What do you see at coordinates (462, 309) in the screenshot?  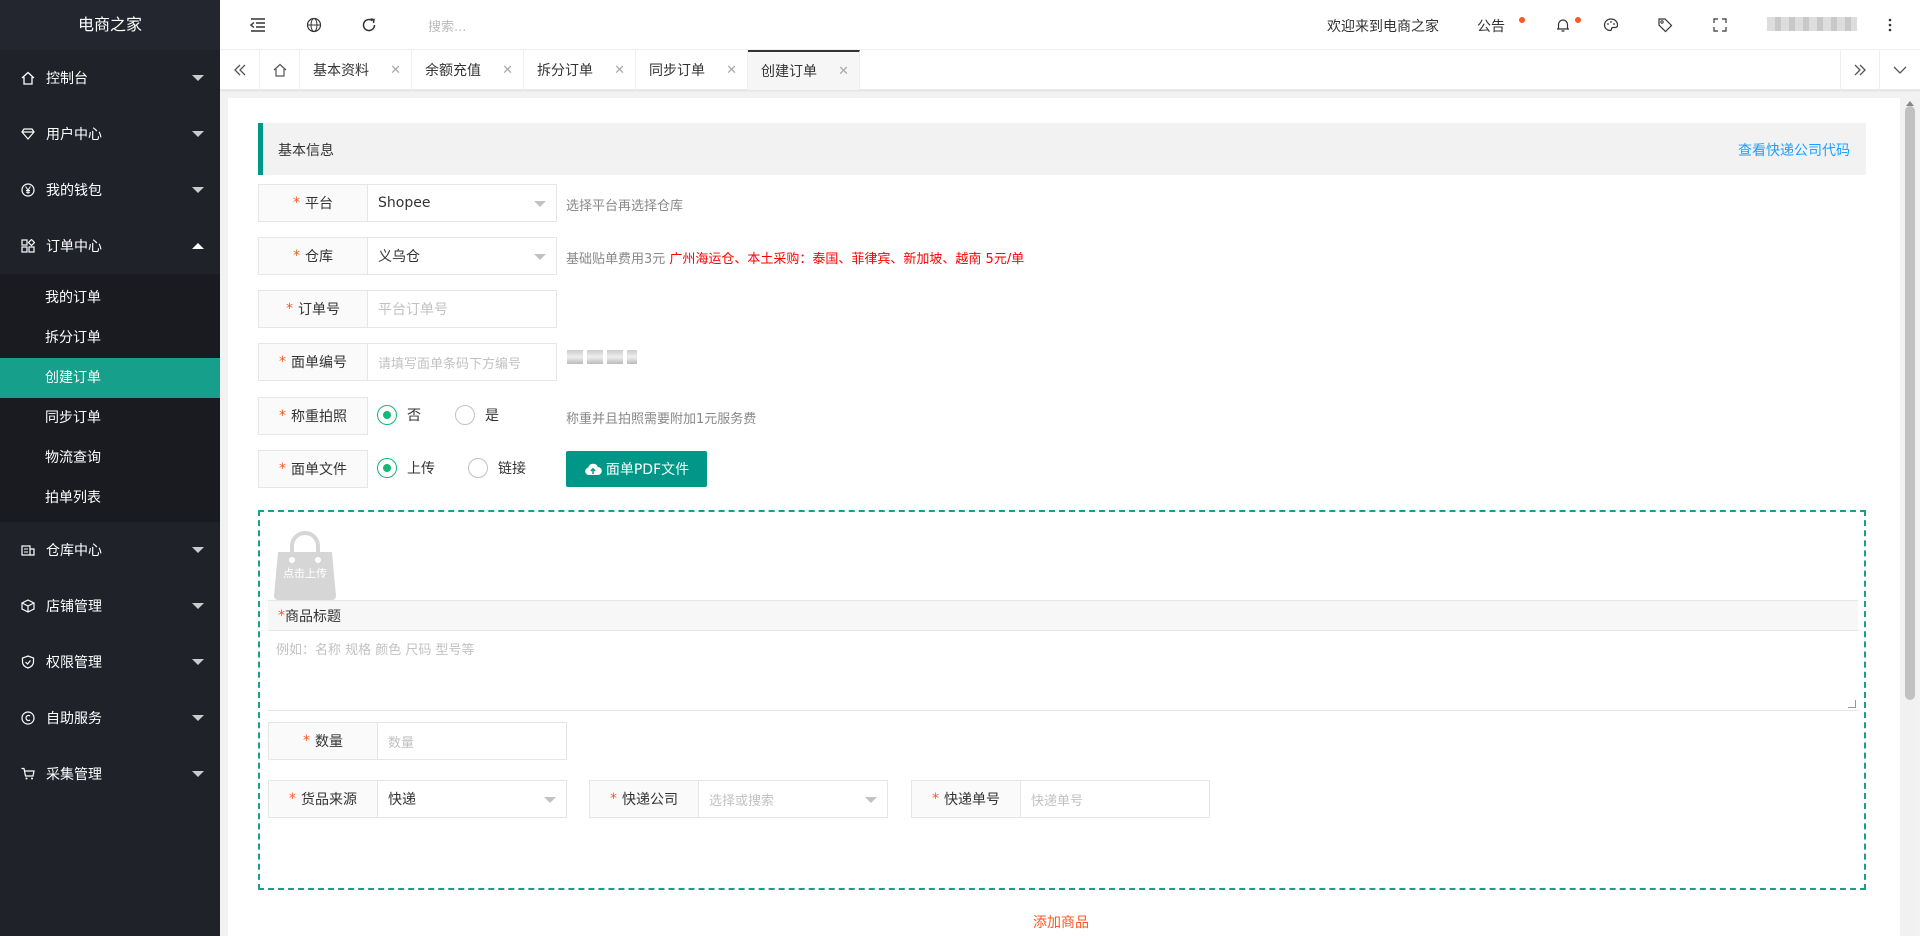 I see `order-no-input: 平台订单号` at bounding box center [462, 309].